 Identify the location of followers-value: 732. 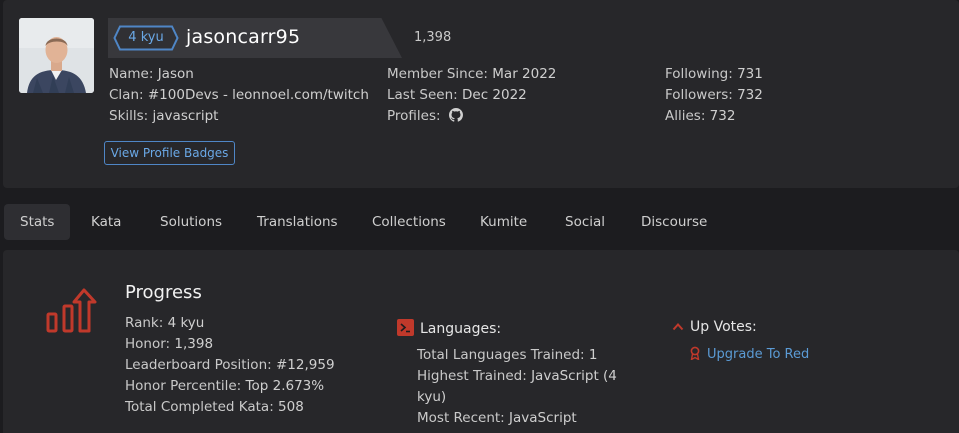
(750, 95).